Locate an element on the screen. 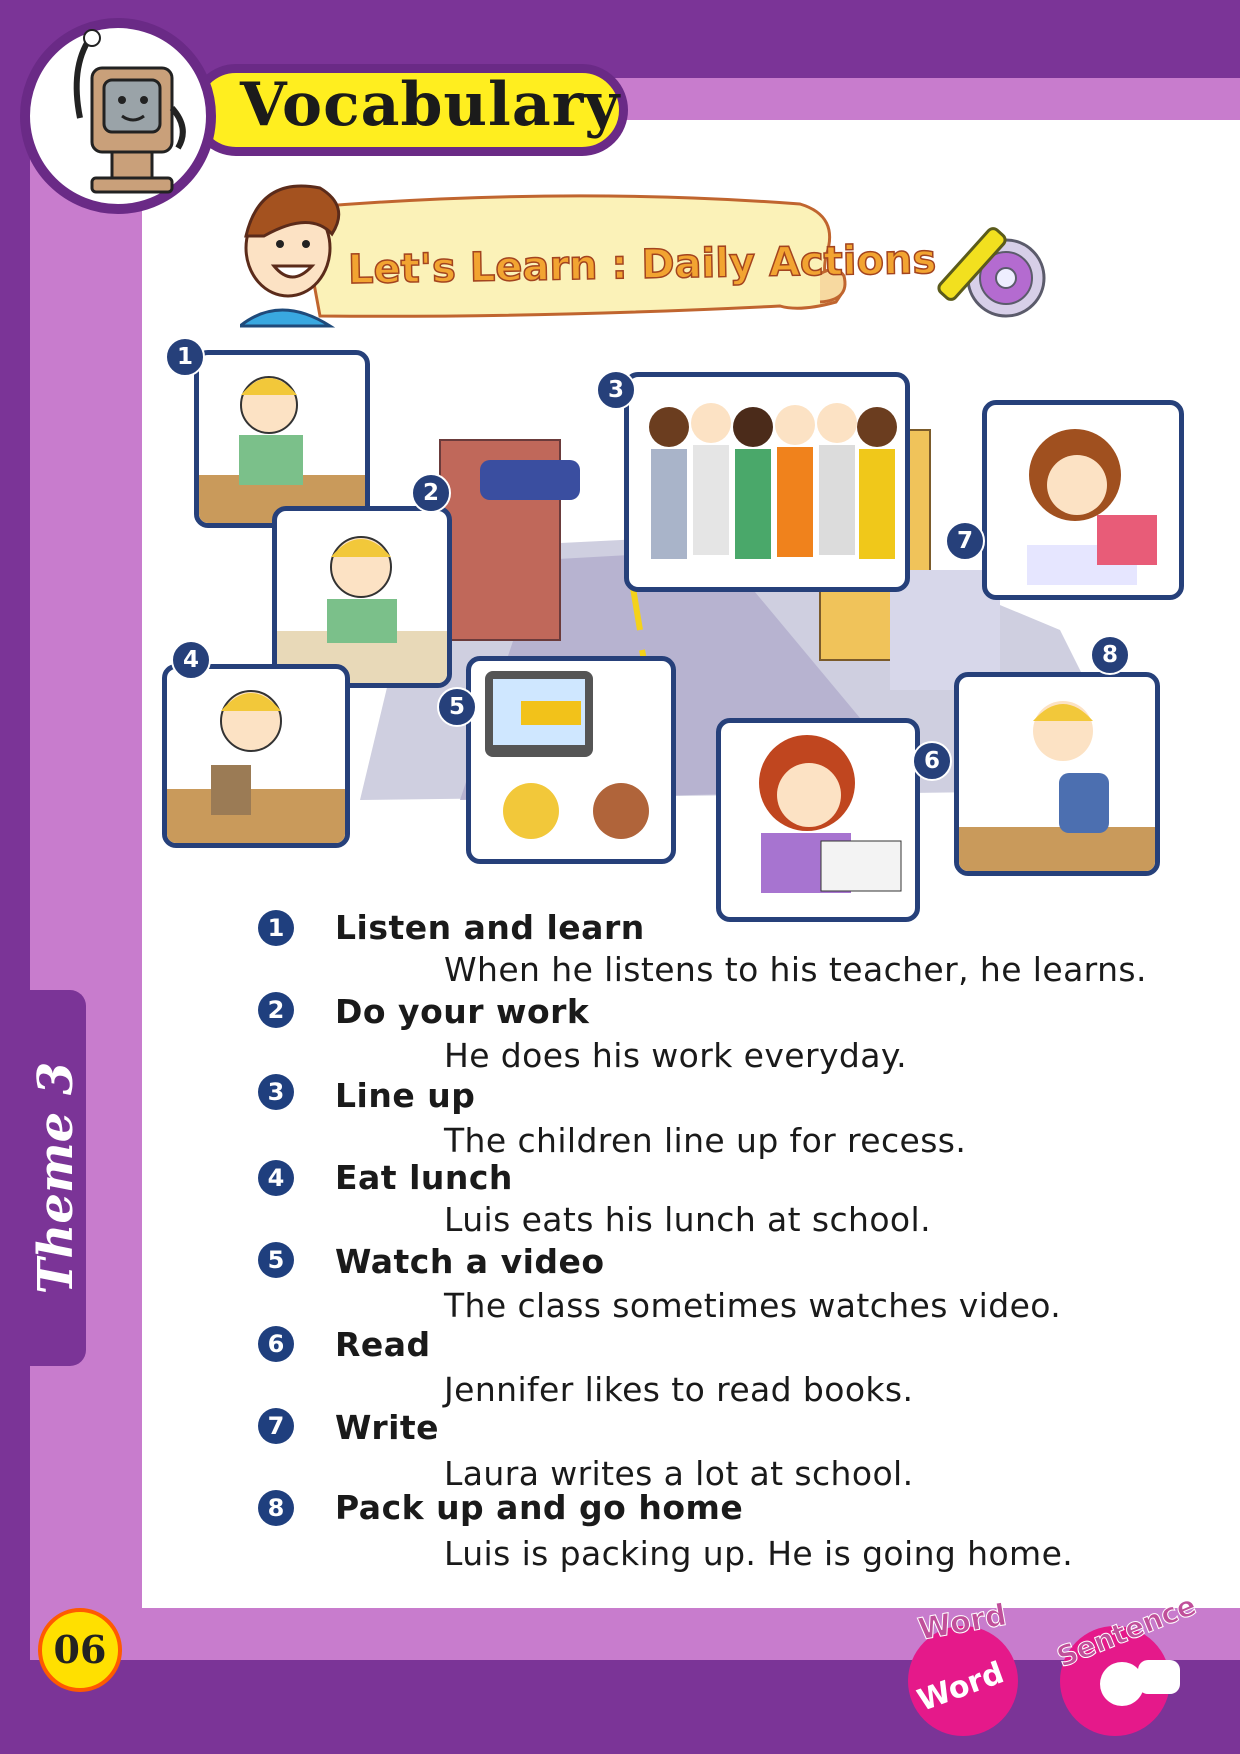  left-frame-band-light is located at coordinates (86, 848).